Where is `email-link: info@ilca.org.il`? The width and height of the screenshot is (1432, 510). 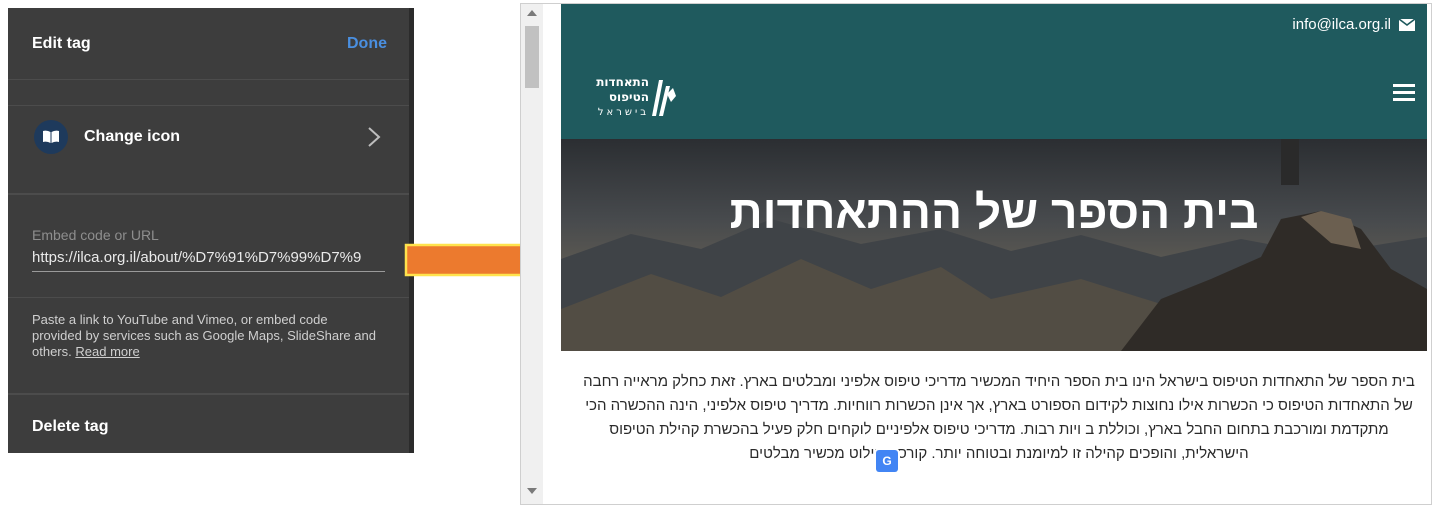
email-link: info@ilca.org.il is located at coordinates (1353, 24).